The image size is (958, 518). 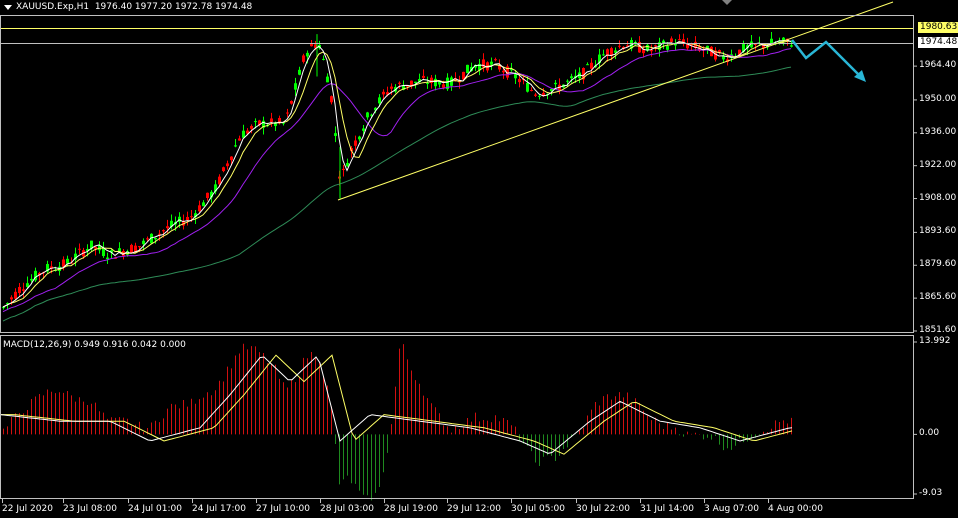 I want to click on time-tick-label: 28 Jul 03:00, so click(x=347, y=509).